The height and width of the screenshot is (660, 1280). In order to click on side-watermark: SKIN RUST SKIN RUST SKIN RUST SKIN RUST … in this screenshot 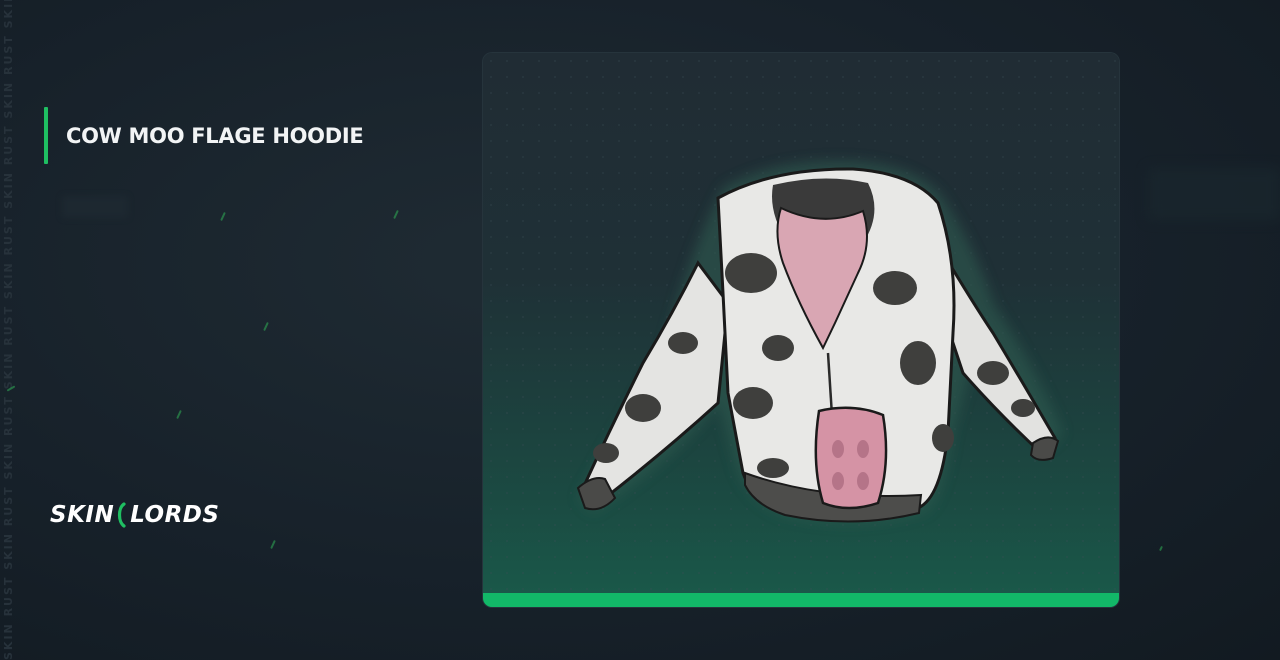, I will do `click(8, 330)`.